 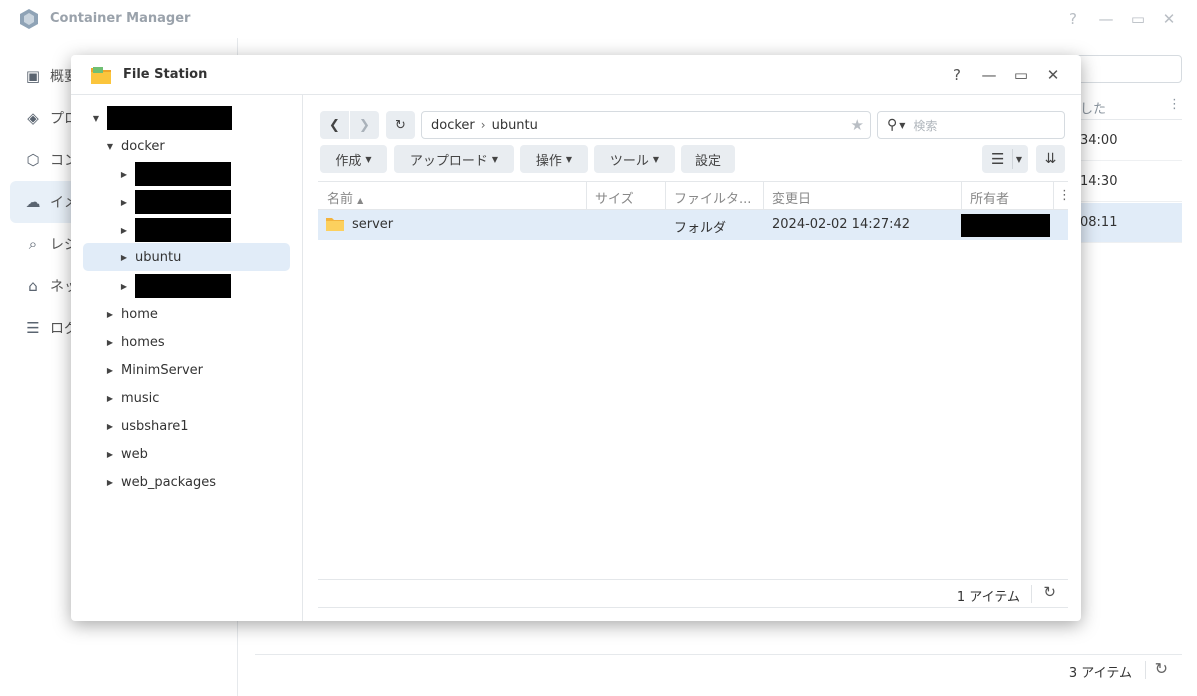 I want to click on layers-icon: ◈, so click(x=33, y=118).